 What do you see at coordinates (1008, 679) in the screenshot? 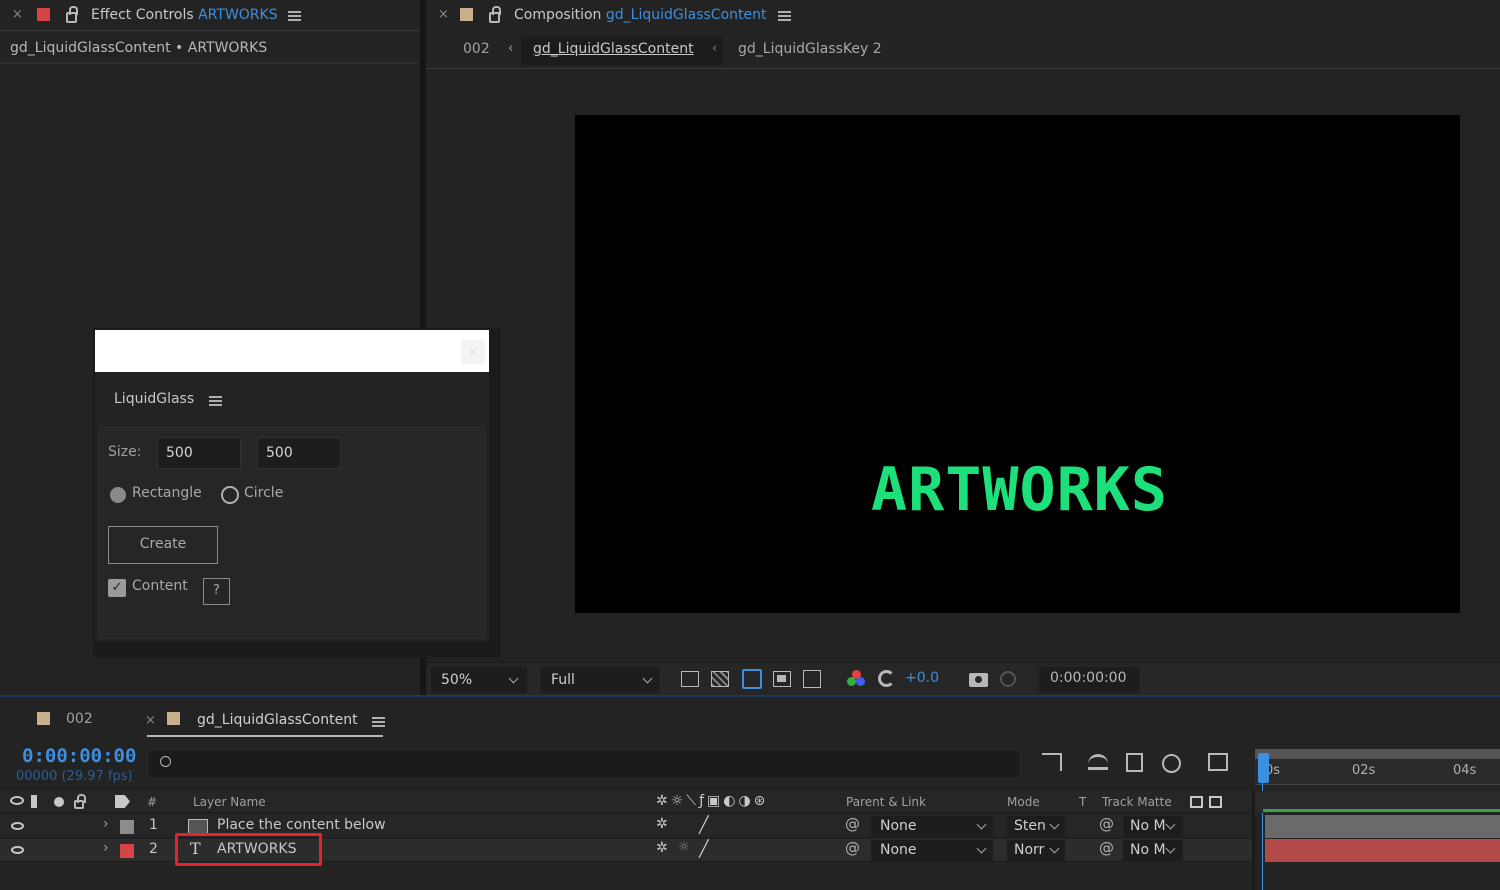
I see `show-snapshot-icon` at bounding box center [1008, 679].